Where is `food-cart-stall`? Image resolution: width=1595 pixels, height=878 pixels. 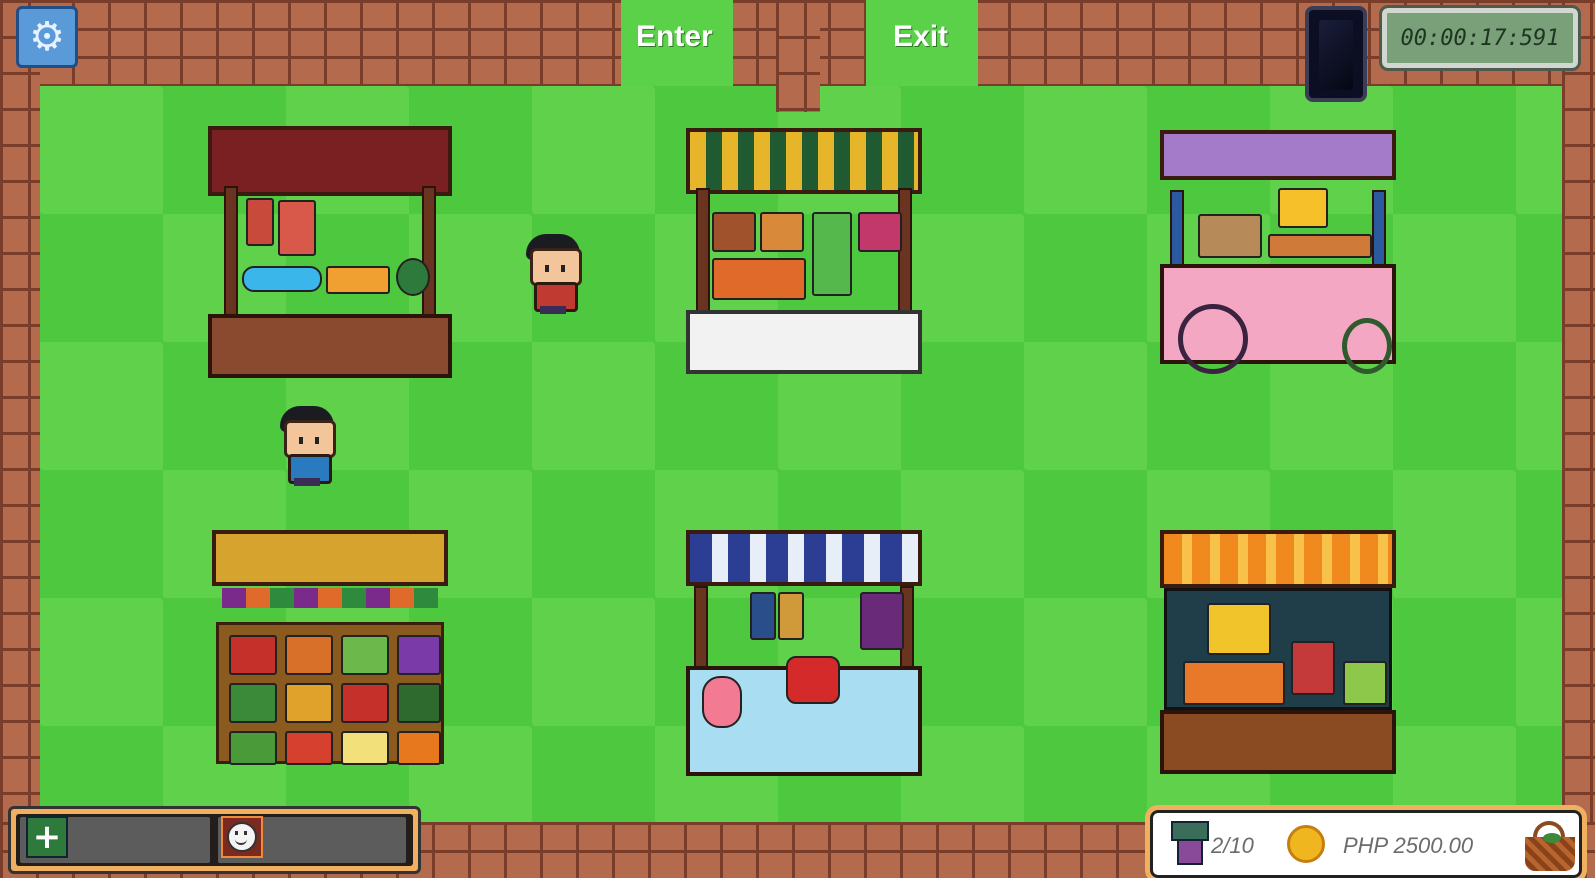 food-cart-stall is located at coordinates (1278, 252).